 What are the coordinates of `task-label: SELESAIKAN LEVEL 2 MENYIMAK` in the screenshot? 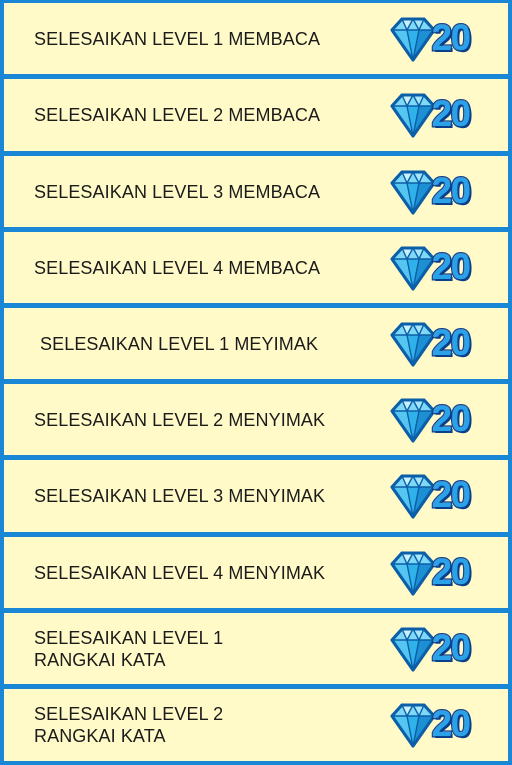 It's located at (180, 419).